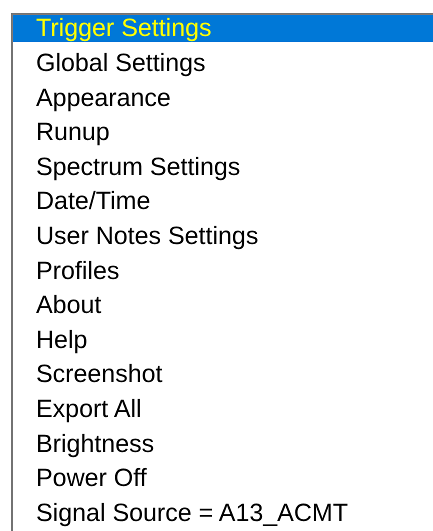  Describe the element at coordinates (223, 167) in the screenshot. I see `menu-item: Spectrum Settings` at that location.